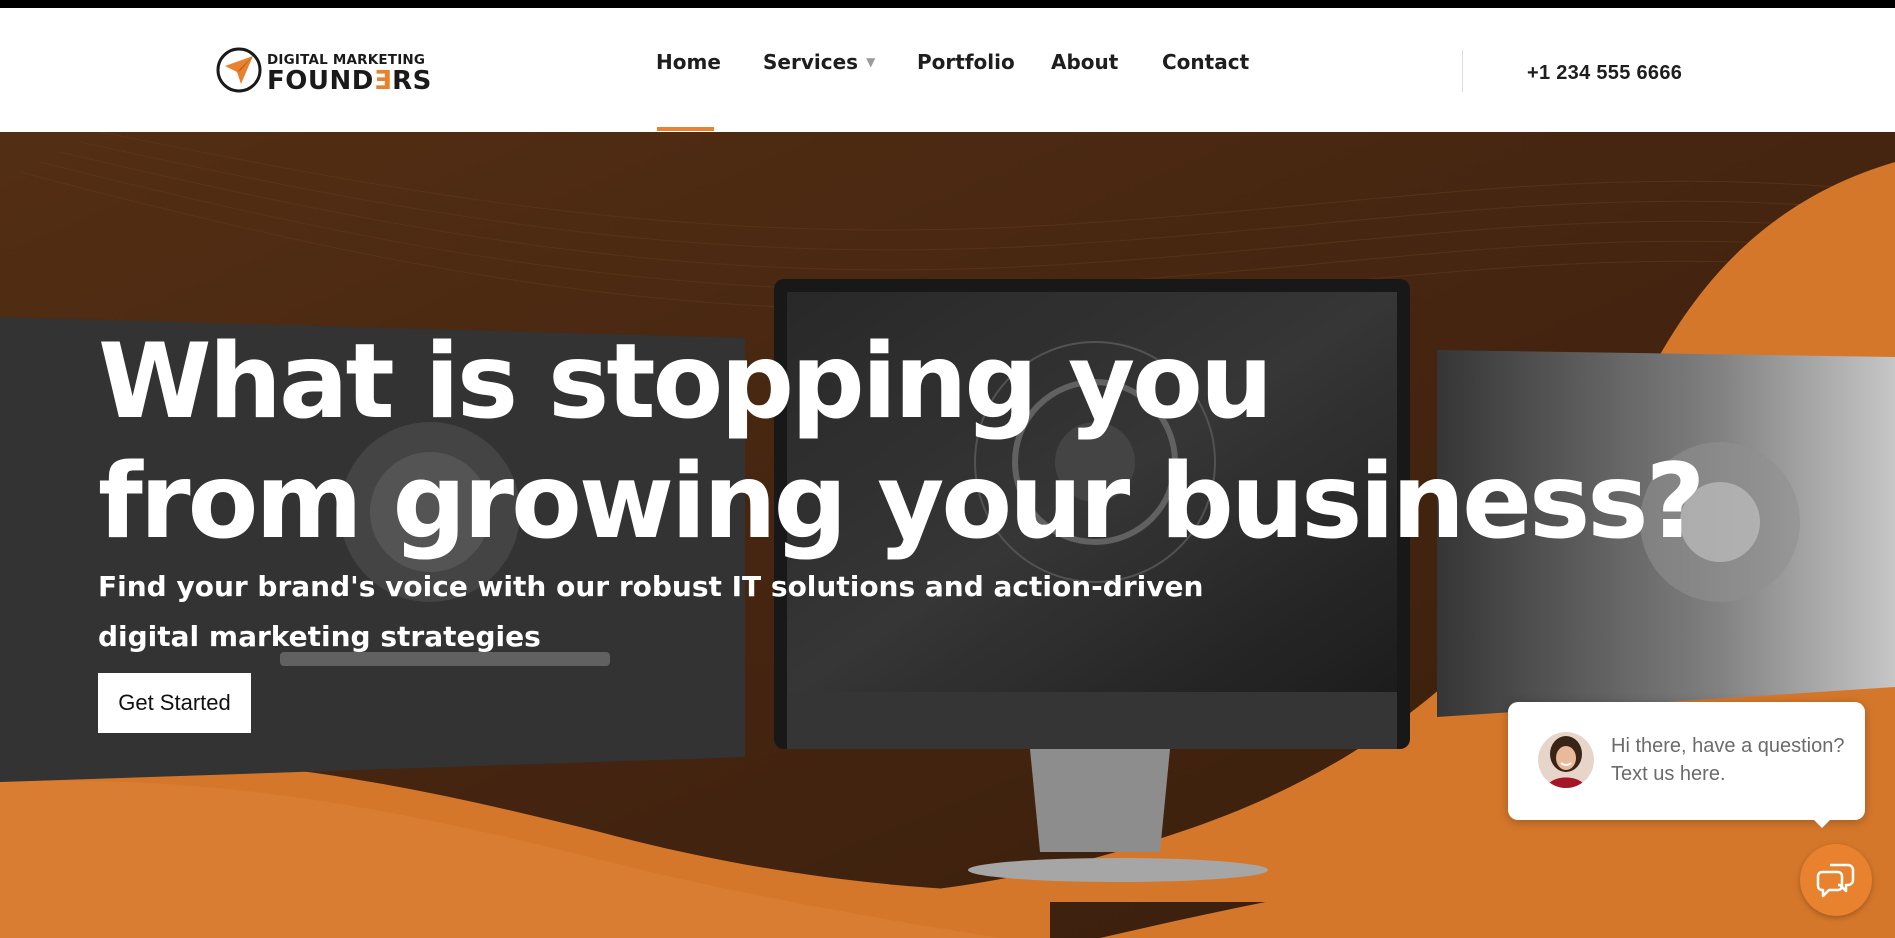  Describe the element at coordinates (871, 62) in the screenshot. I see `chevron-down-icon: ▼` at that location.